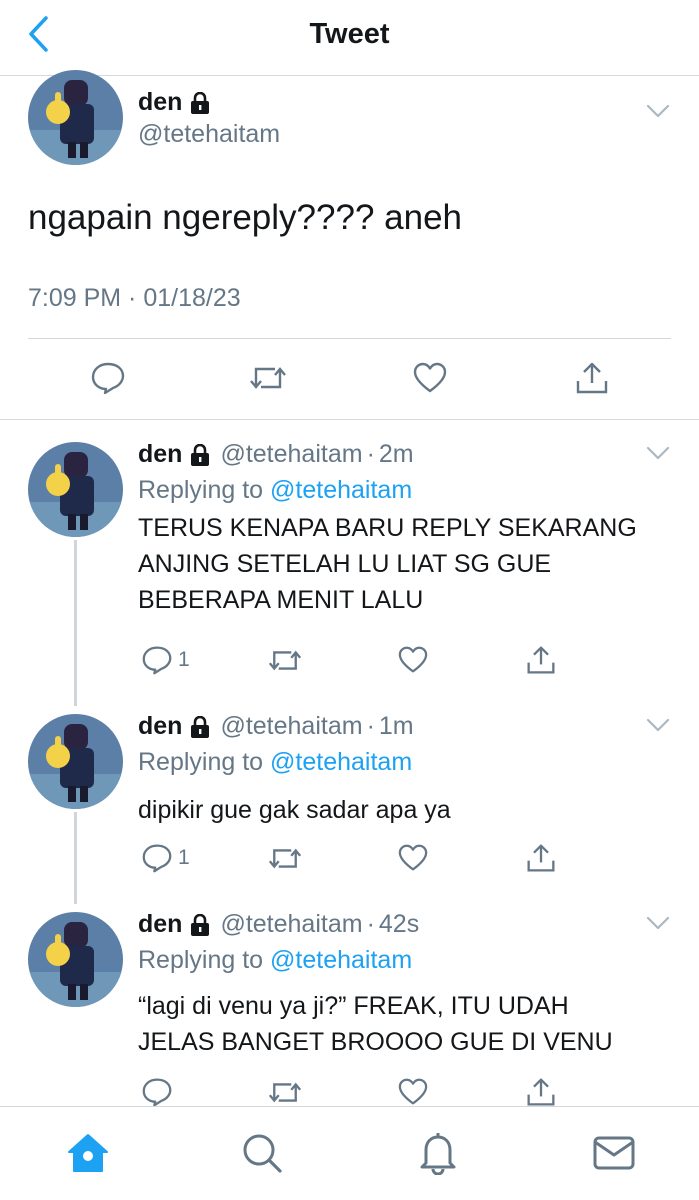 The width and height of the screenshot is (699, 1200). I want to click on reply-header: den @tetehaitam · 2m, so click(276, 454).